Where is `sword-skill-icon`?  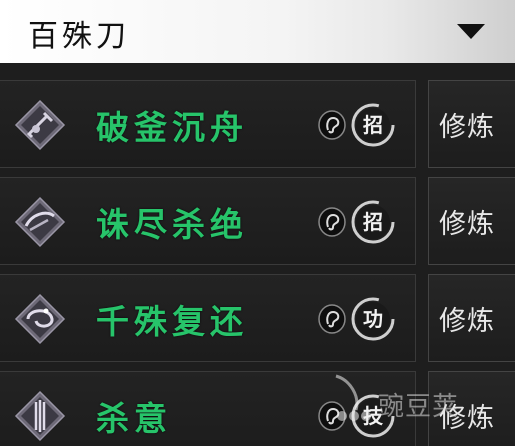 sword-skill-icon is located at coordinates (40, 125).